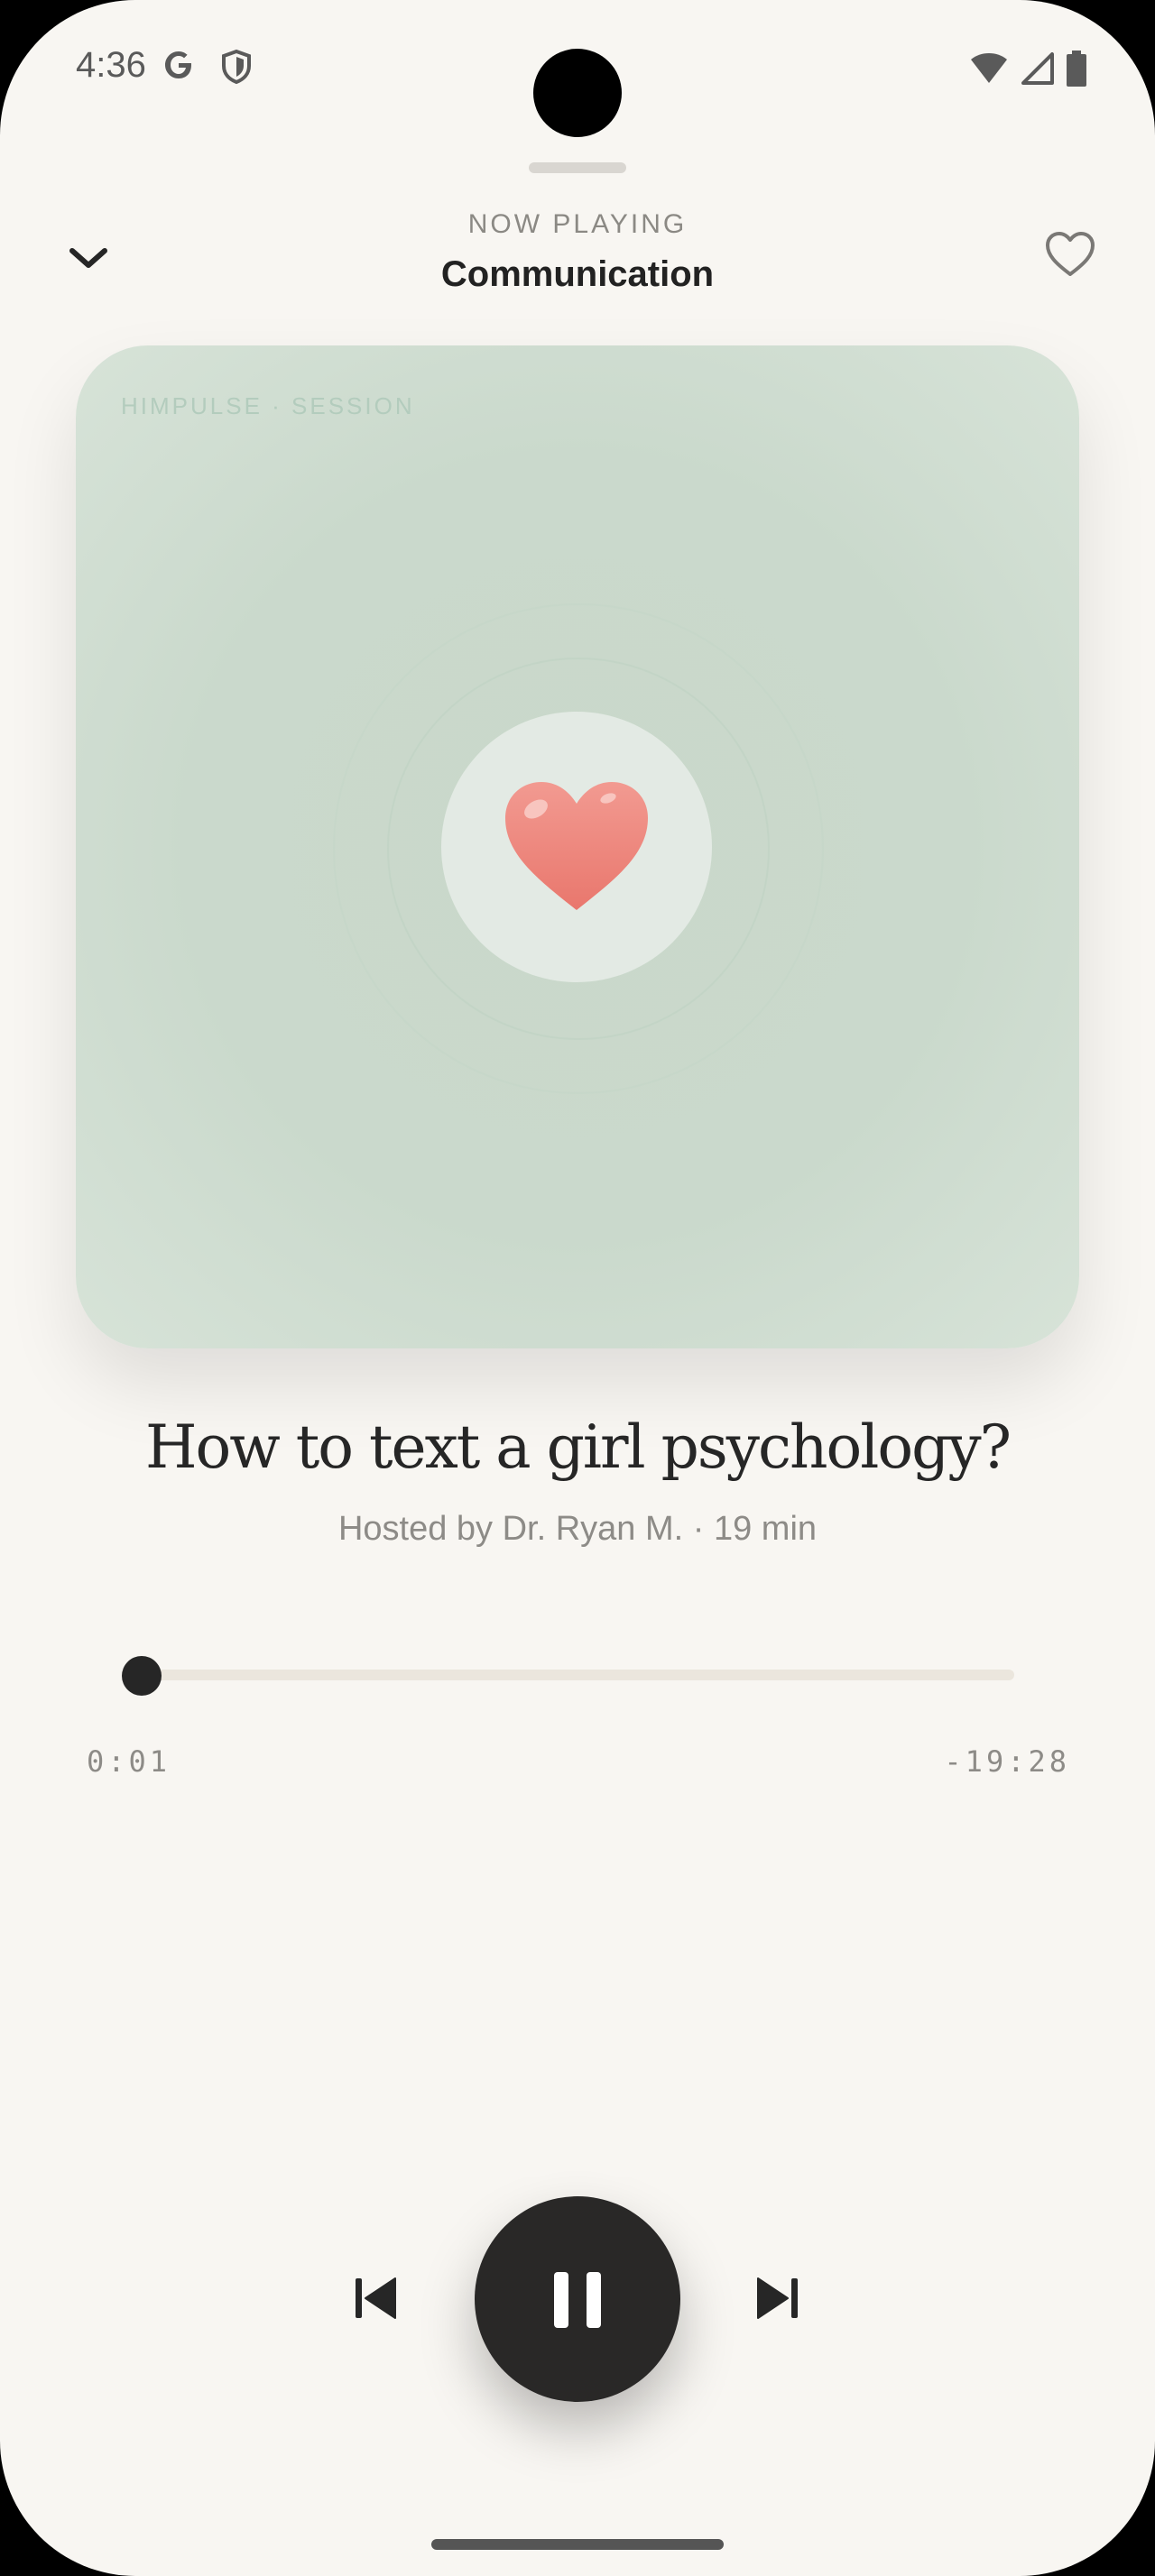 The image size is (1155, 2576). I want to click on progress-track, so click(577, 1675).